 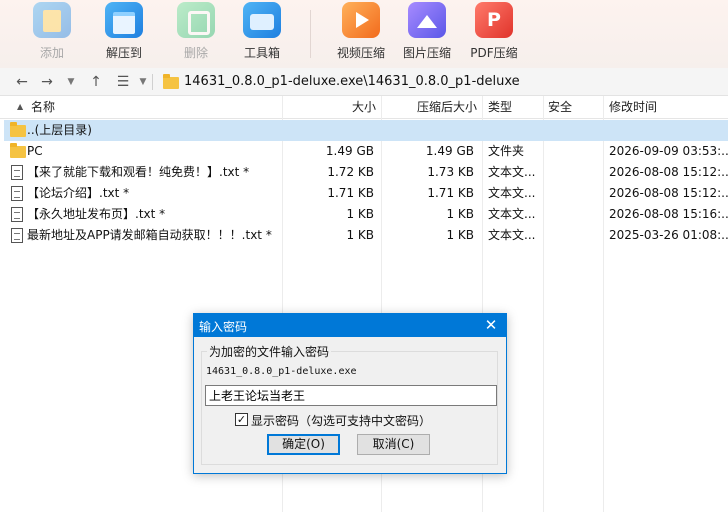 What do you see at coordinates (281, 371) in the screenshot?
I see `encrypted-filename: 14631_0.8.0_p1-deluxe.exe` at bounding box center [281, 371].